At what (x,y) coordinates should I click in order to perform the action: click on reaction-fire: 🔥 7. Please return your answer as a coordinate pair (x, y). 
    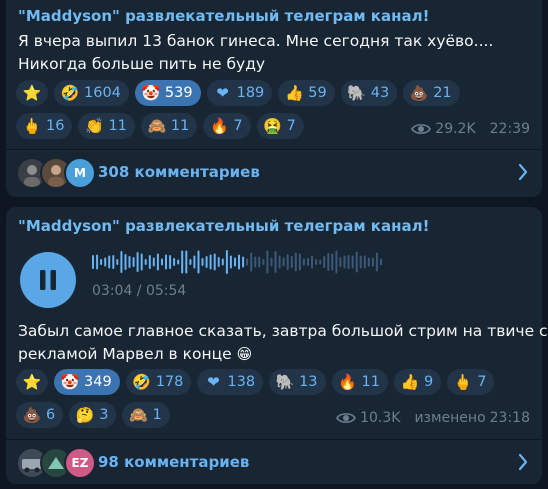
    Looking at the image, I should click on (227, 126).